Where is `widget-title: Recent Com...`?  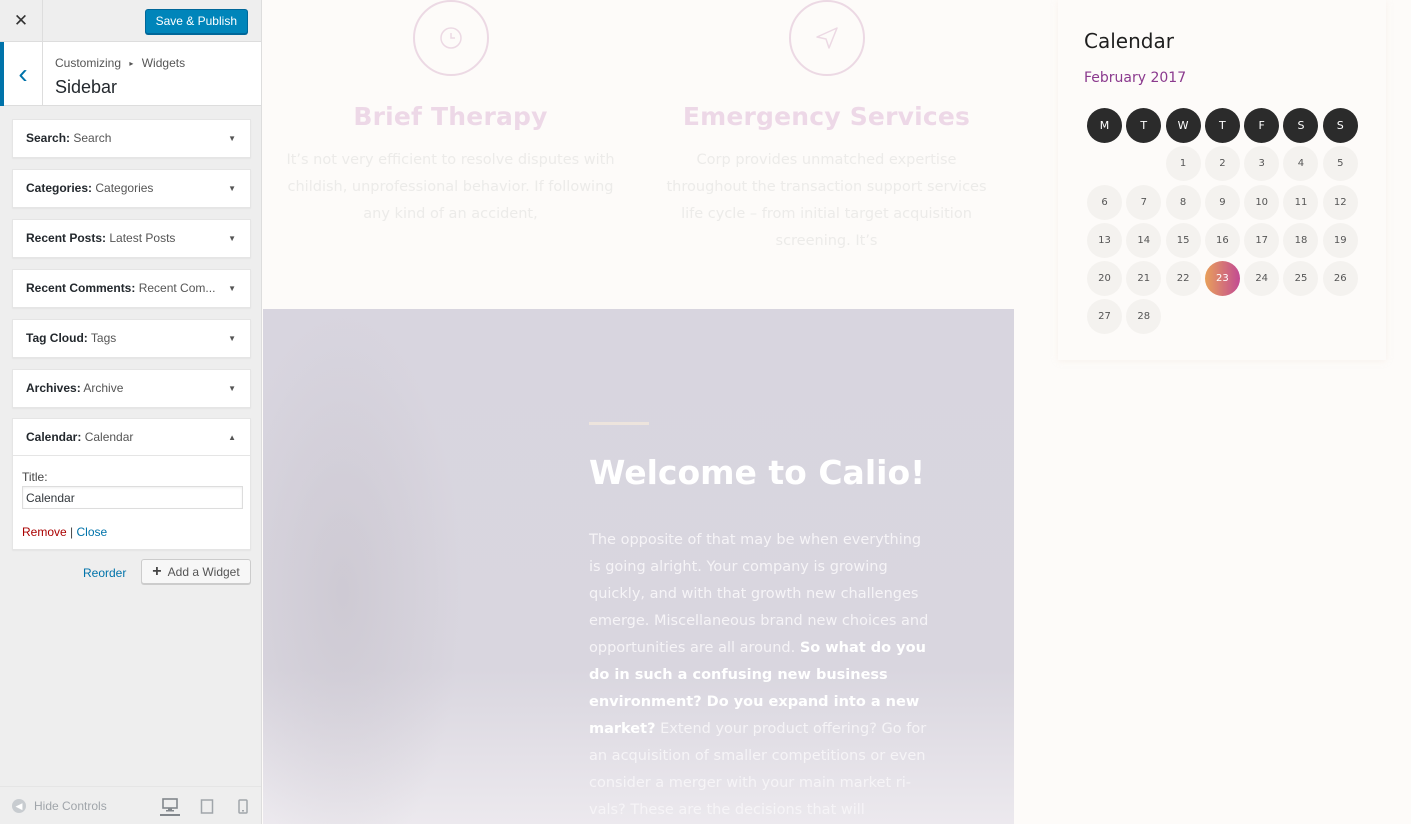 widget-title: Recent Com... is located at coordinates (177, 288).